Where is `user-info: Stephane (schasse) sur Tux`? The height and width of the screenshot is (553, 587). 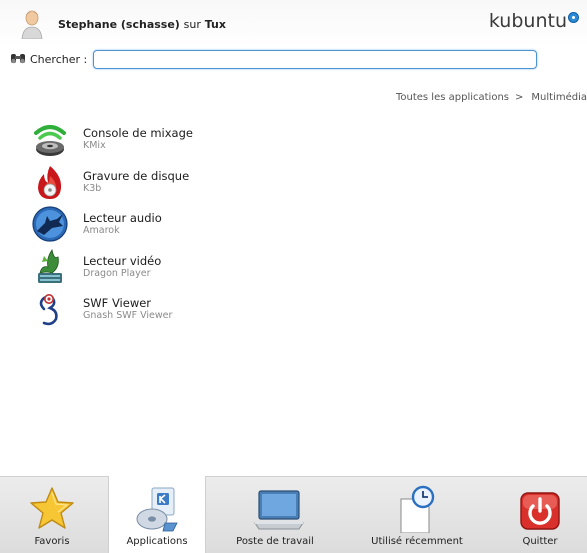
user-info: Stephane (schasse) sur Tux is located at coordinates (123, 24).